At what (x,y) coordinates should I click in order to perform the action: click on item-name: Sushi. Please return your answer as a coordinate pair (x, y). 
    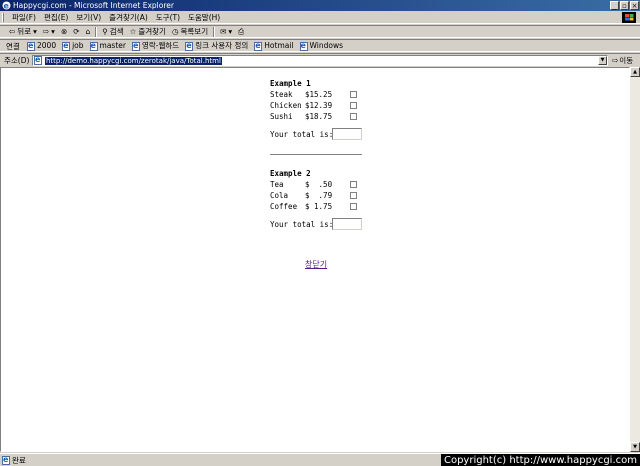
    Looking at the image, I should click on (281, 116).